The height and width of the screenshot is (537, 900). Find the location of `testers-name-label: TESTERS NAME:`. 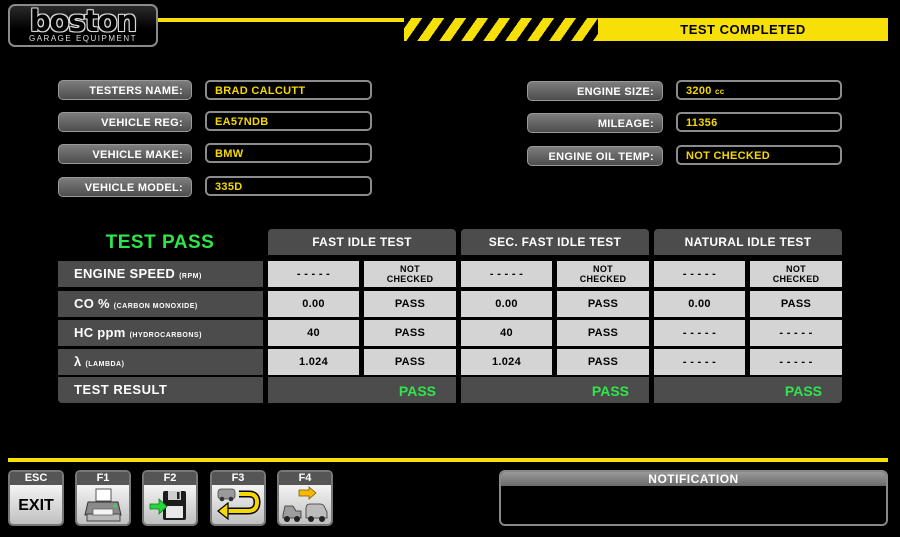

testers-name-label: TESTERS NAME: is located at coordinates (125, 90).